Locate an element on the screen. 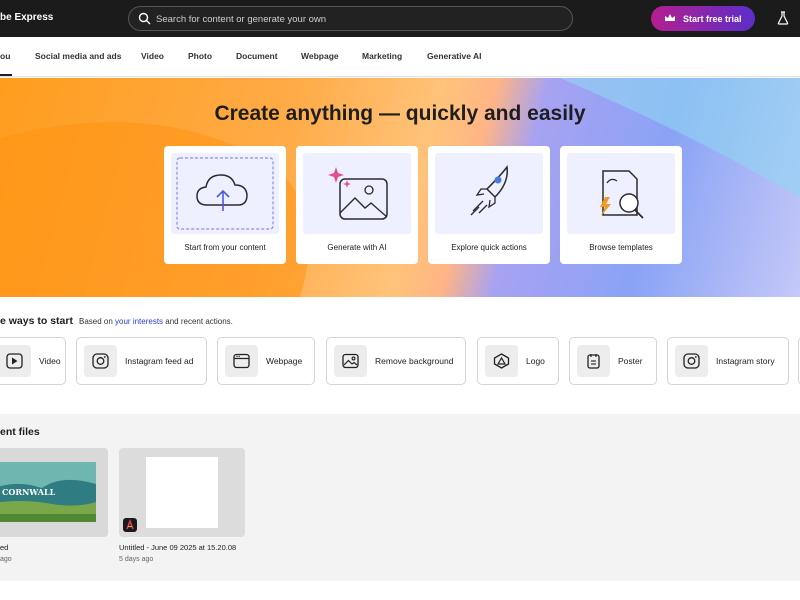 Image resolution: width=800 pixels, height=600 pixels. logo-shape-icon is located at coordinates (501, 361).